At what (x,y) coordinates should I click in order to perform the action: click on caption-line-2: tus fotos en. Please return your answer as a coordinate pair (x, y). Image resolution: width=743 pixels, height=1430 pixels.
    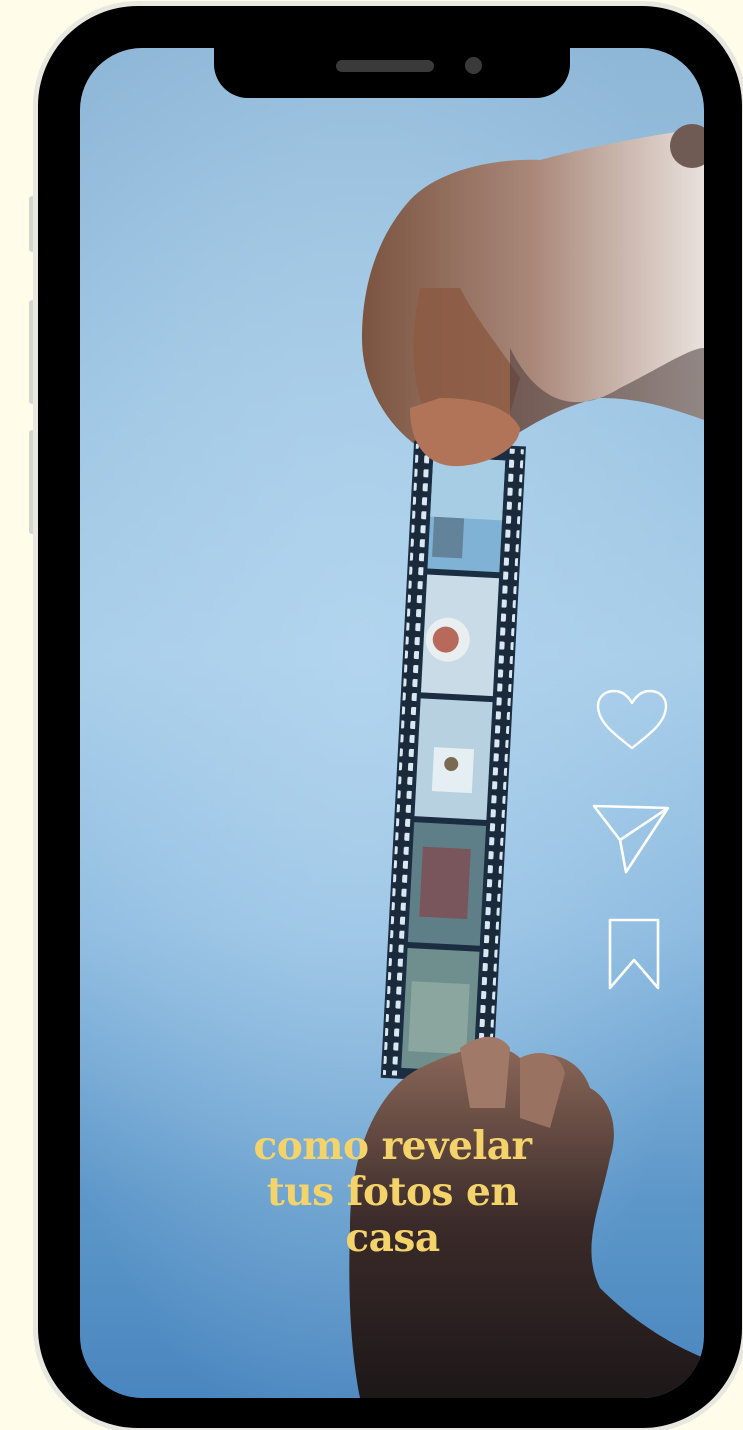
    Looking at the image, I should click on (392, 1192).